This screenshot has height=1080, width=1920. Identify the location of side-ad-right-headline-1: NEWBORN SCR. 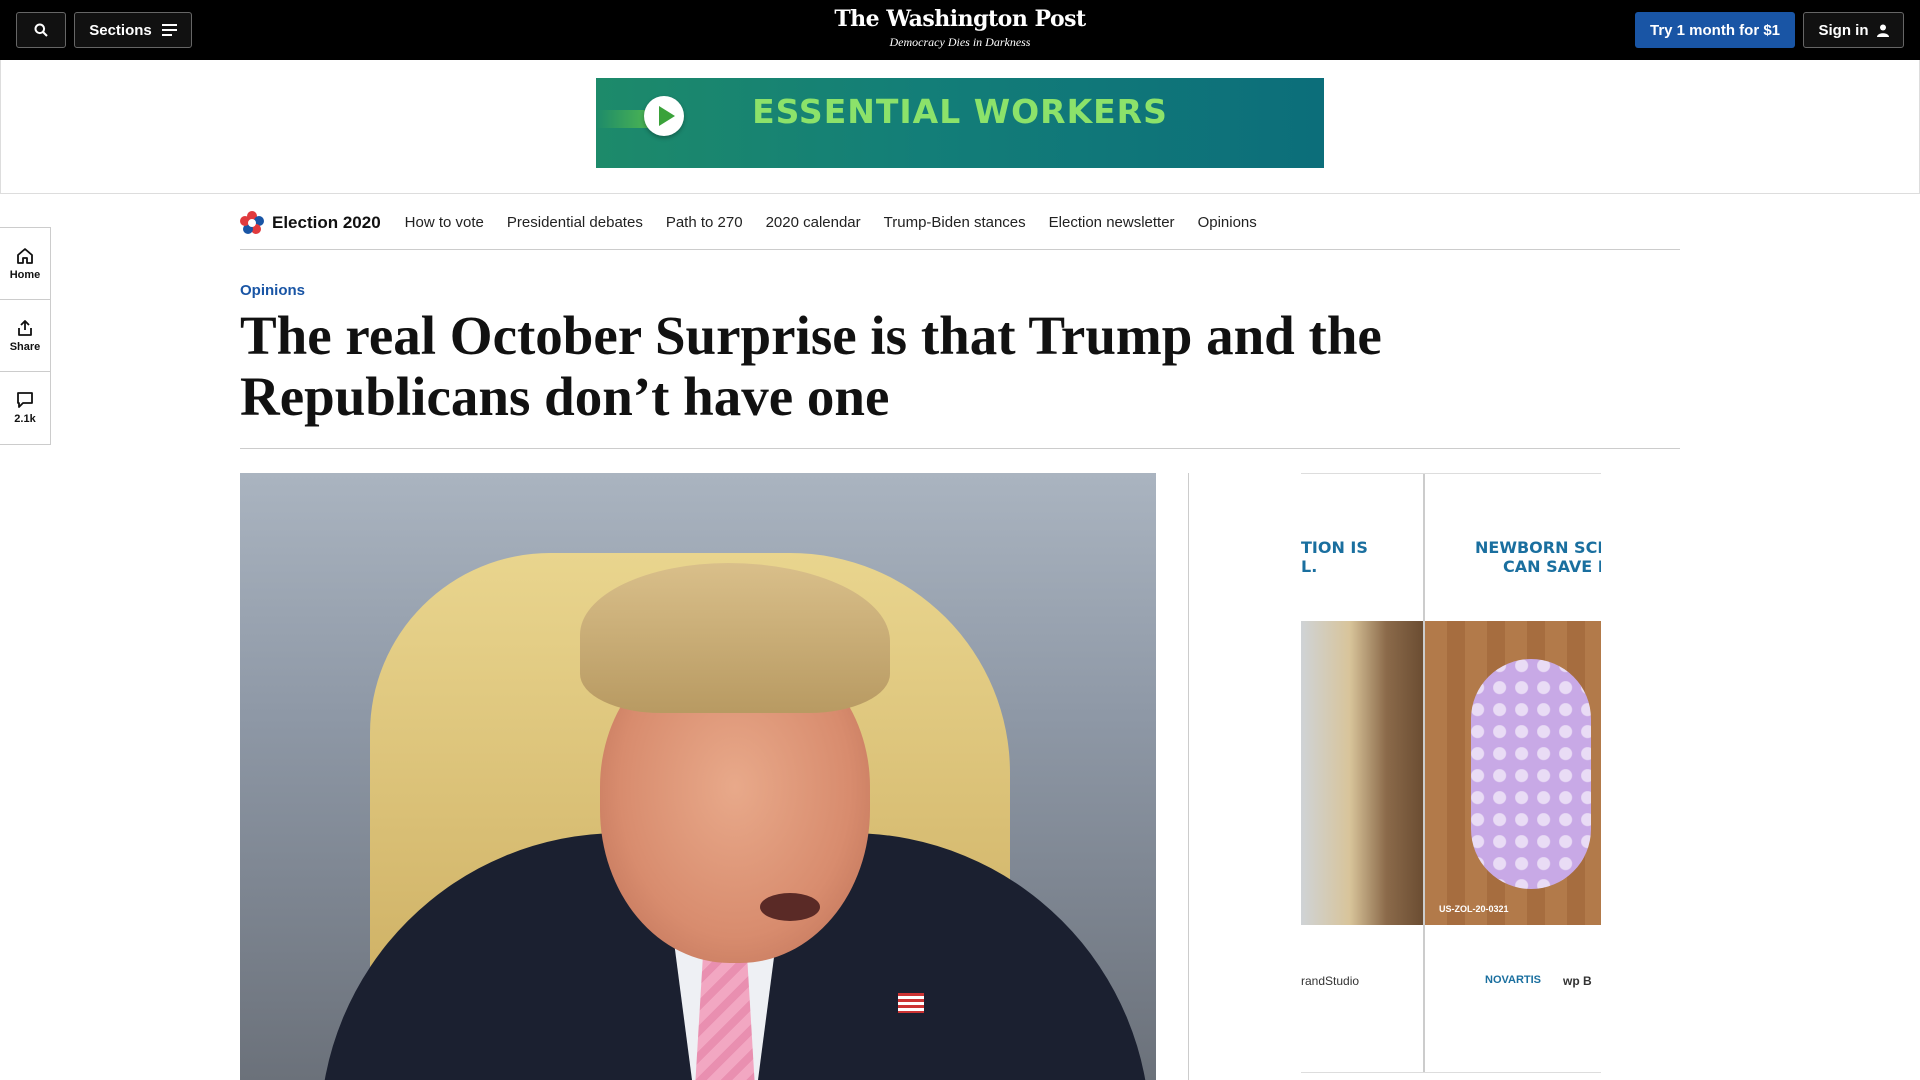
(1538, 547).